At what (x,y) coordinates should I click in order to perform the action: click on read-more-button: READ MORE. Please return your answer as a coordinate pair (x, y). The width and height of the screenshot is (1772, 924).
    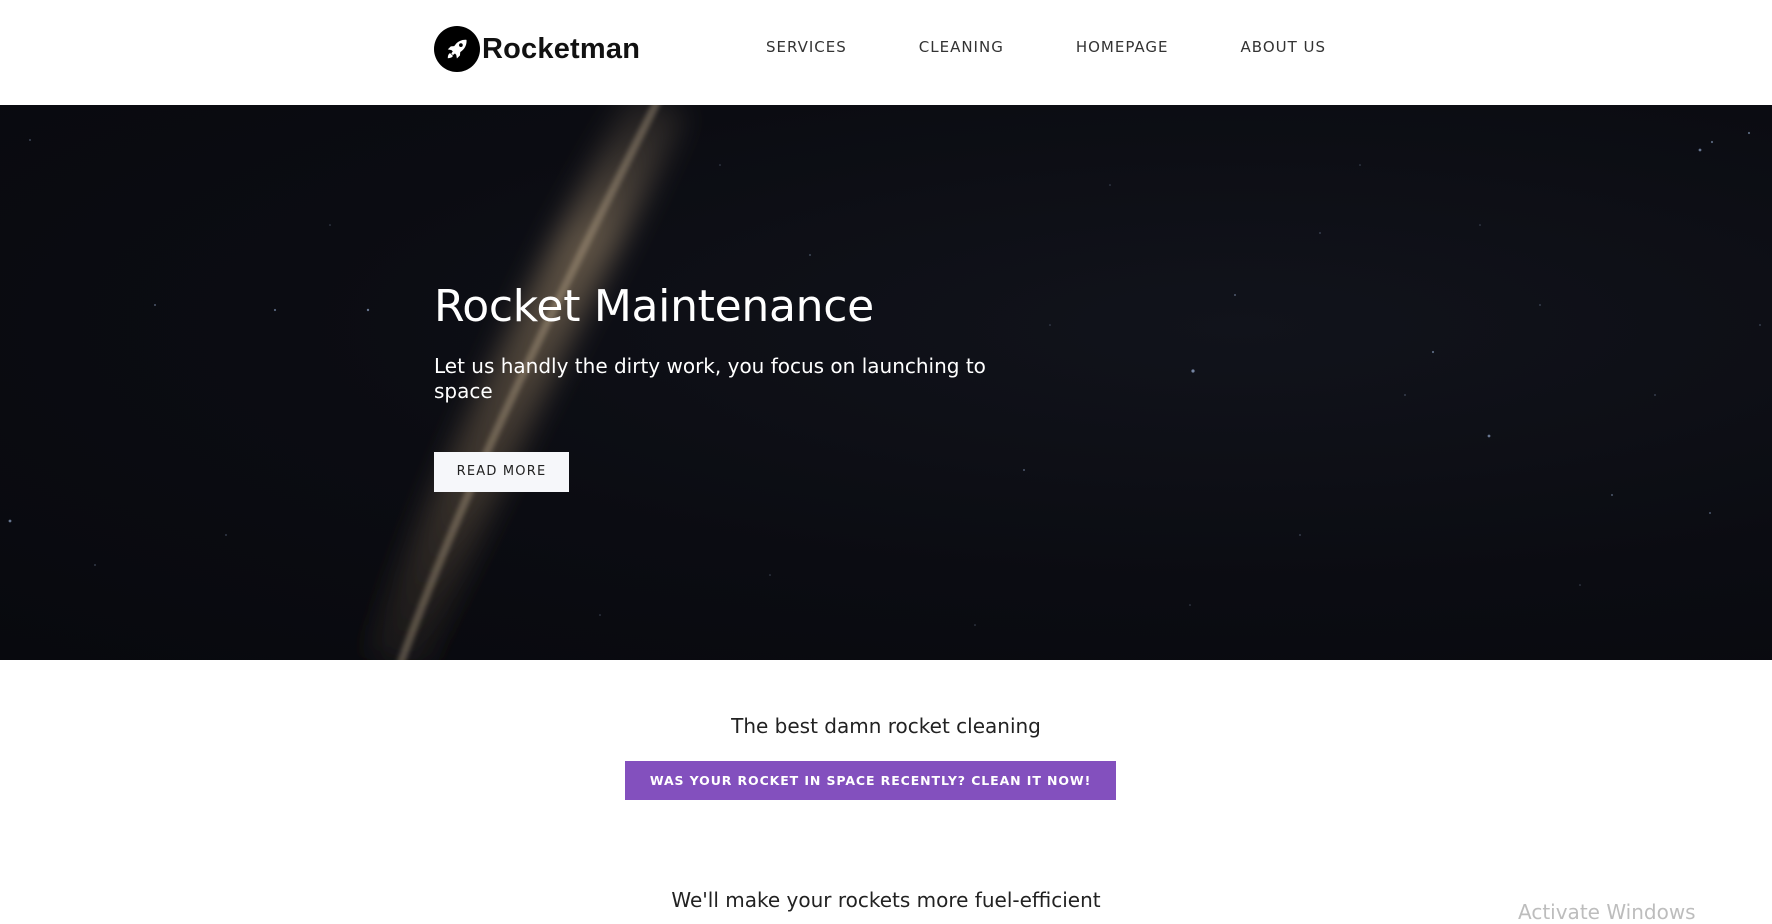
    Looking at the image, I should click on (501, 472).